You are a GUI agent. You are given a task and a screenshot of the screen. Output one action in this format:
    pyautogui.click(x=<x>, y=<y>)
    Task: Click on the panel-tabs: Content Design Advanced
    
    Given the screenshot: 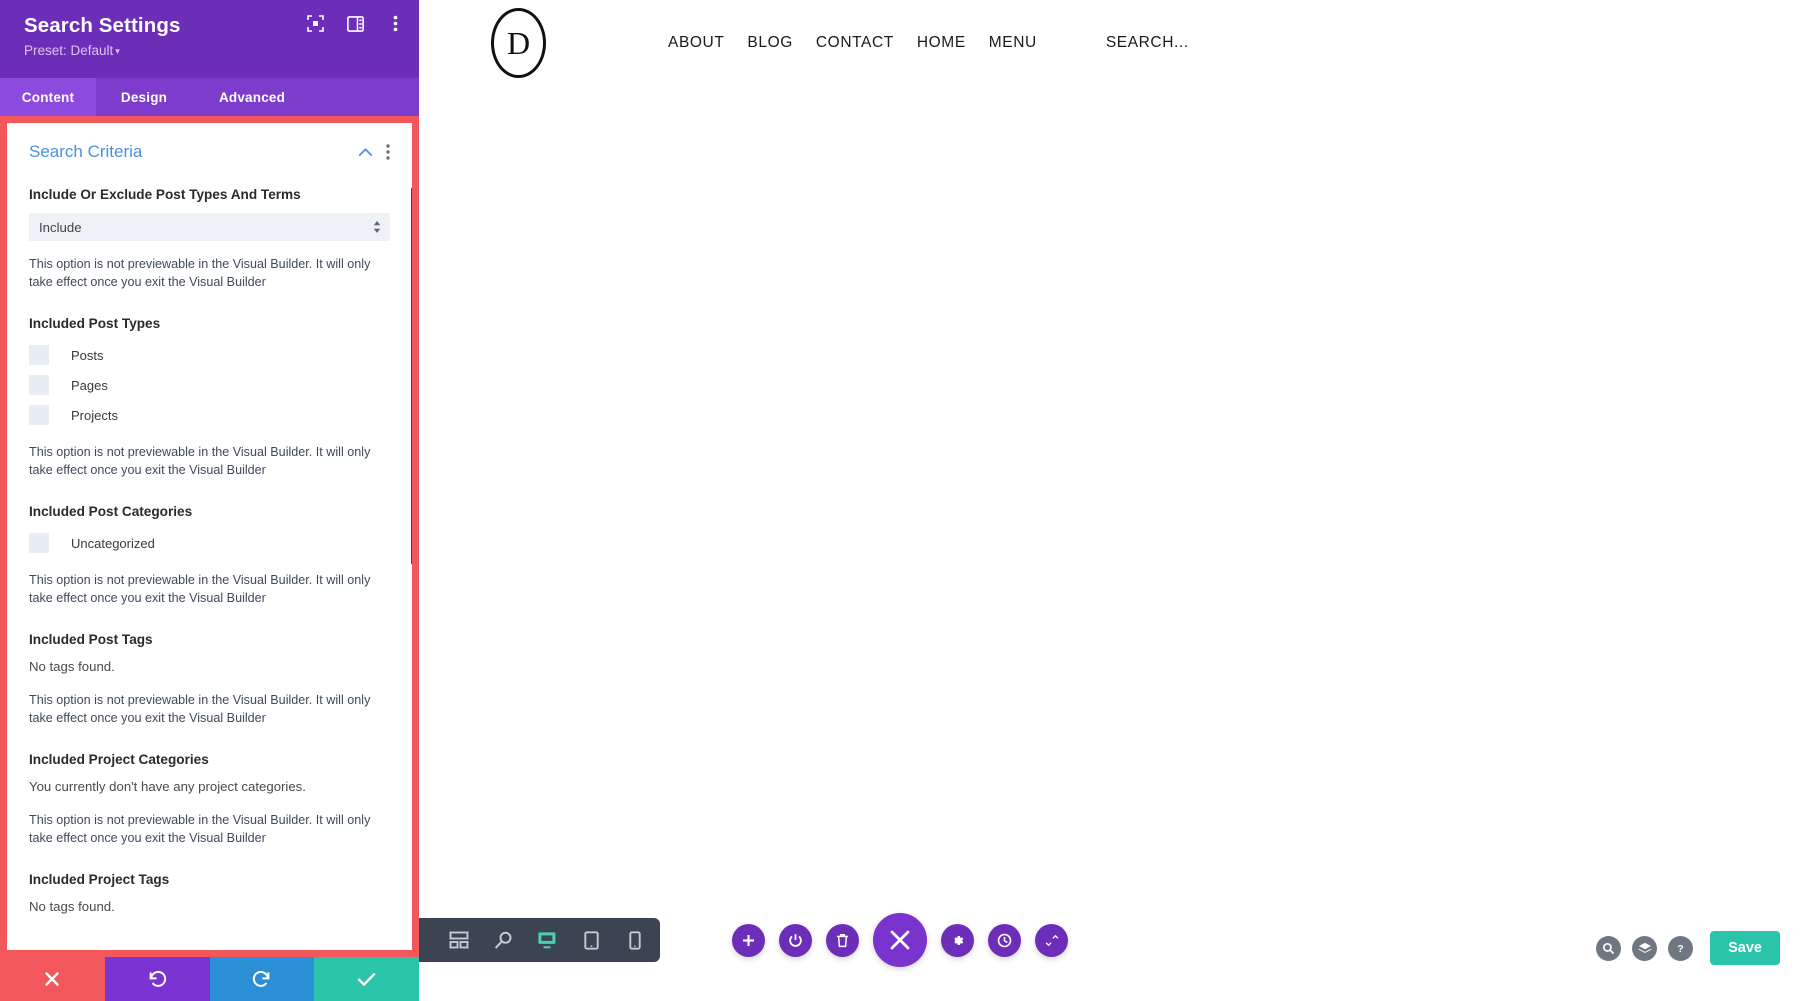 What is the action you would take?
    pyautogui.click(x=209, y=97)
    